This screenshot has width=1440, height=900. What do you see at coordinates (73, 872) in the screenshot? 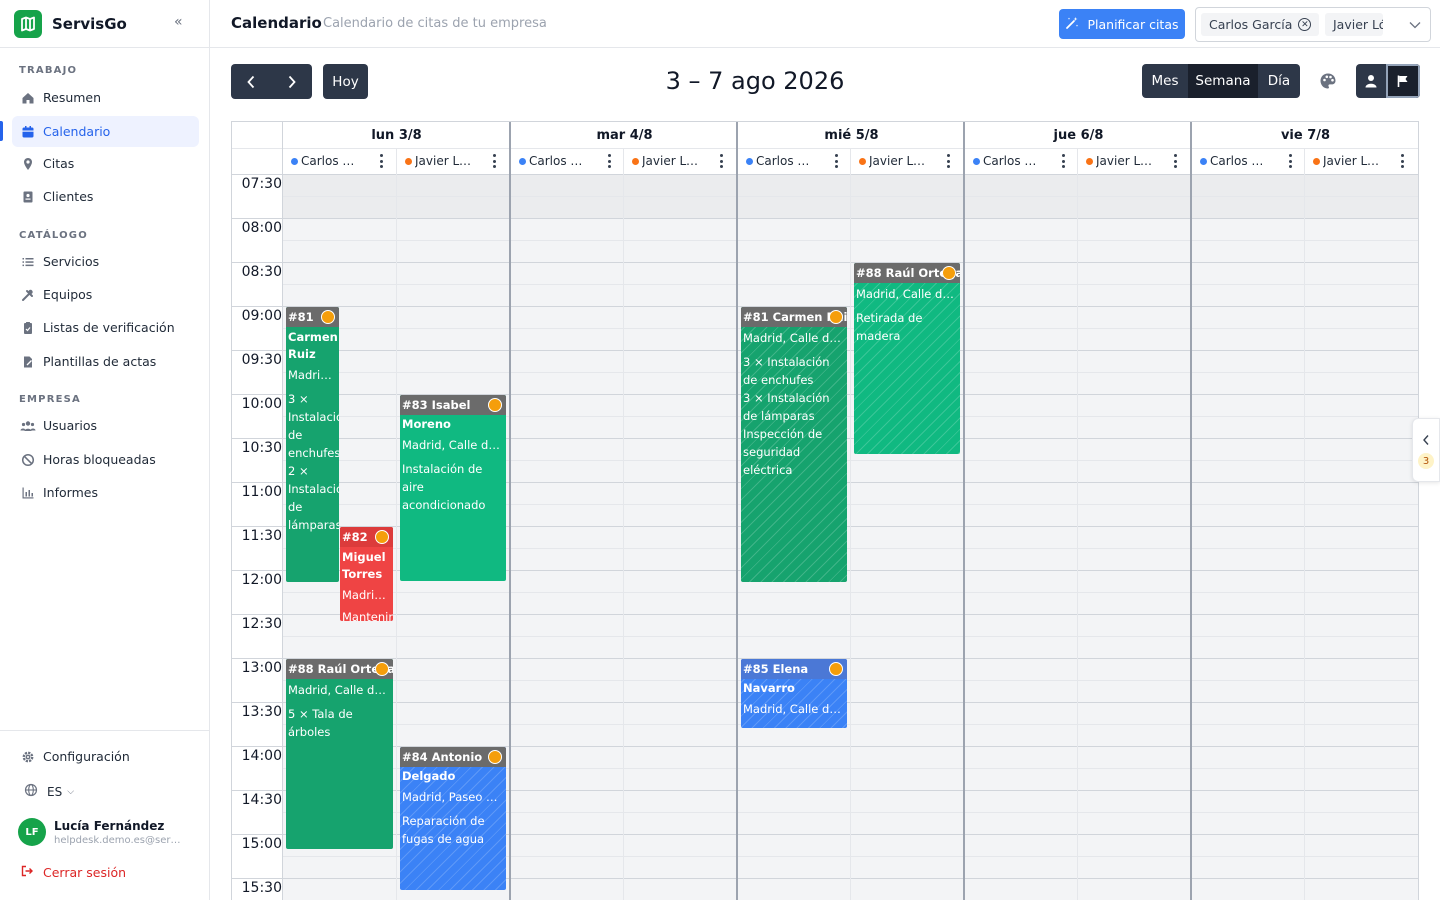
I see `logout-button: Cerrar sesión` at bounding box center [73, 872].